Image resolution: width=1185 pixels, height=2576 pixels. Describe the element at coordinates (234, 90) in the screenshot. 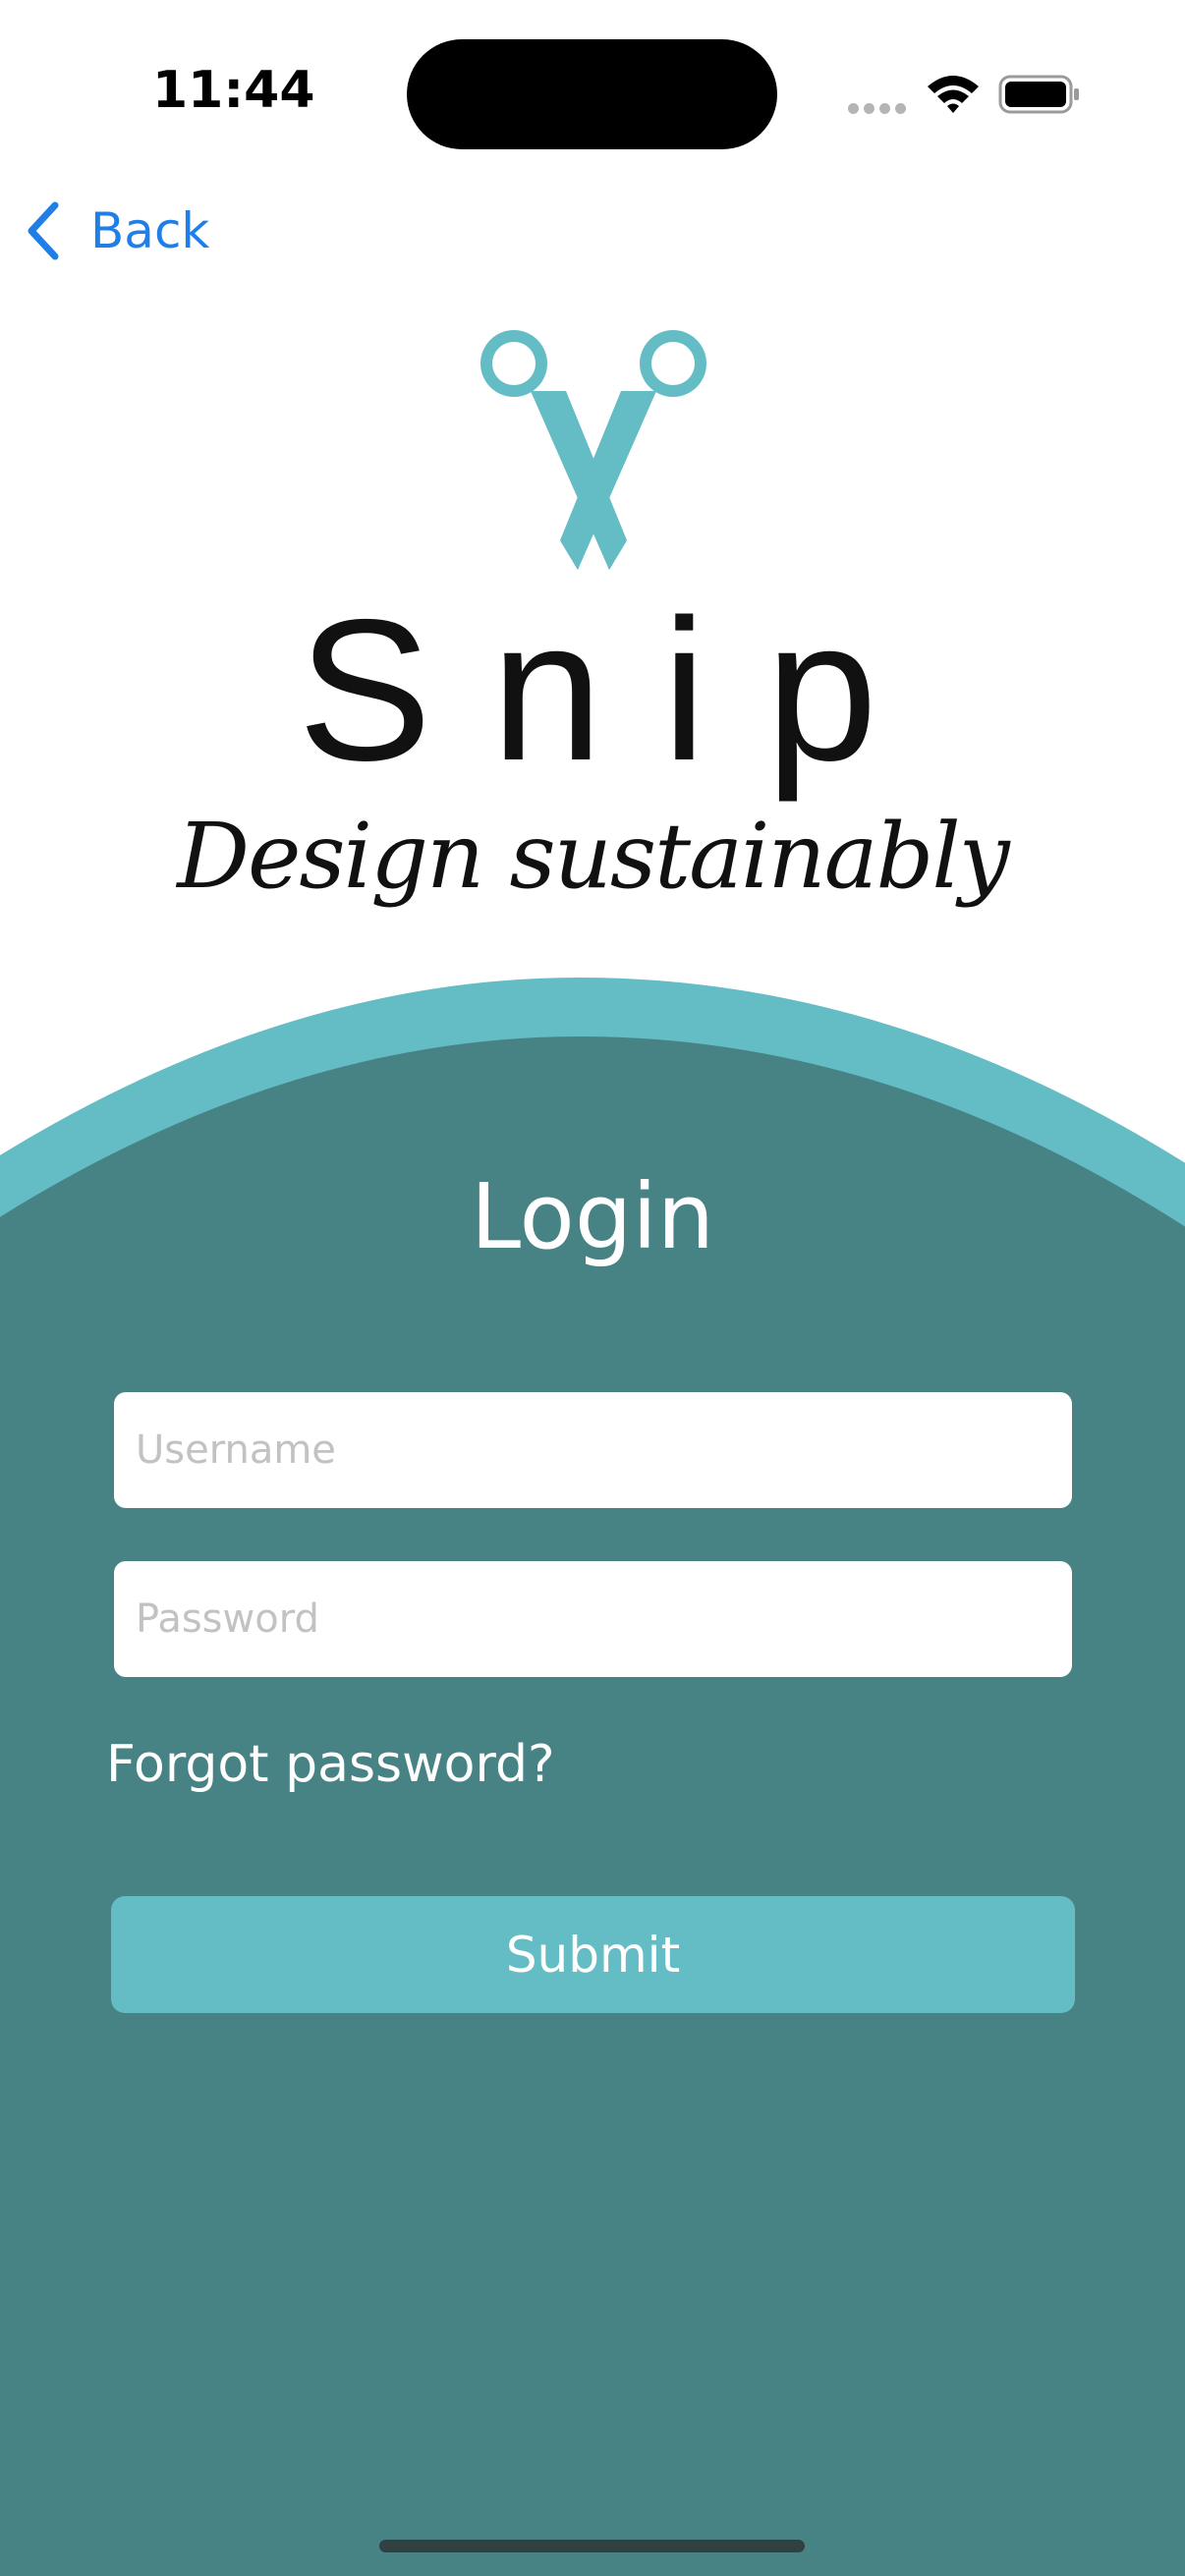

I see `status-time: 11:44` at that location.